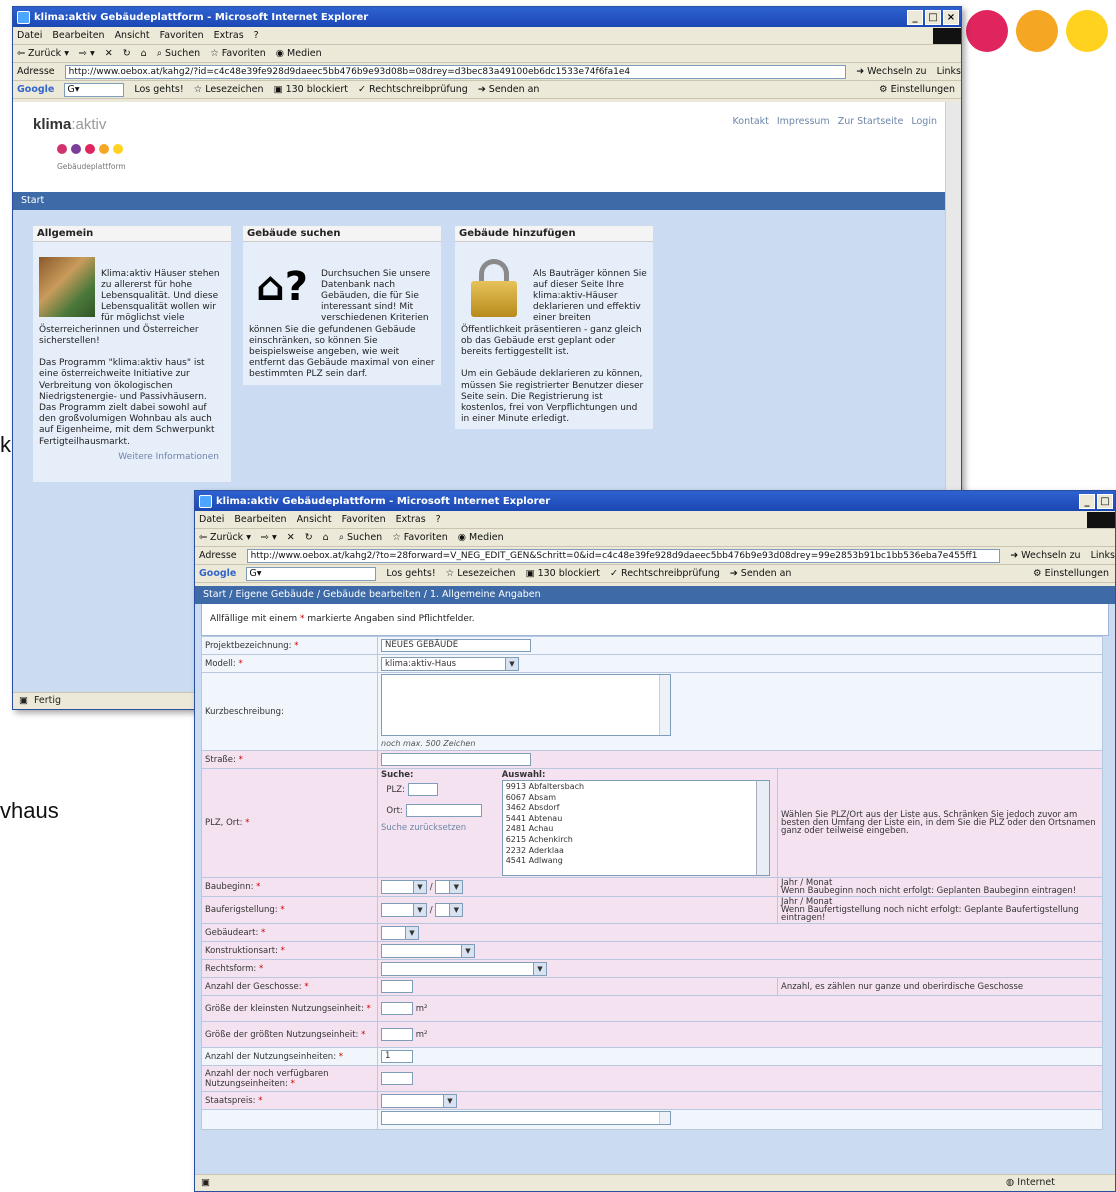 This screenshot has height=1192, width=1116. I want to click on baubeginn-year-select, so click(404, 887).